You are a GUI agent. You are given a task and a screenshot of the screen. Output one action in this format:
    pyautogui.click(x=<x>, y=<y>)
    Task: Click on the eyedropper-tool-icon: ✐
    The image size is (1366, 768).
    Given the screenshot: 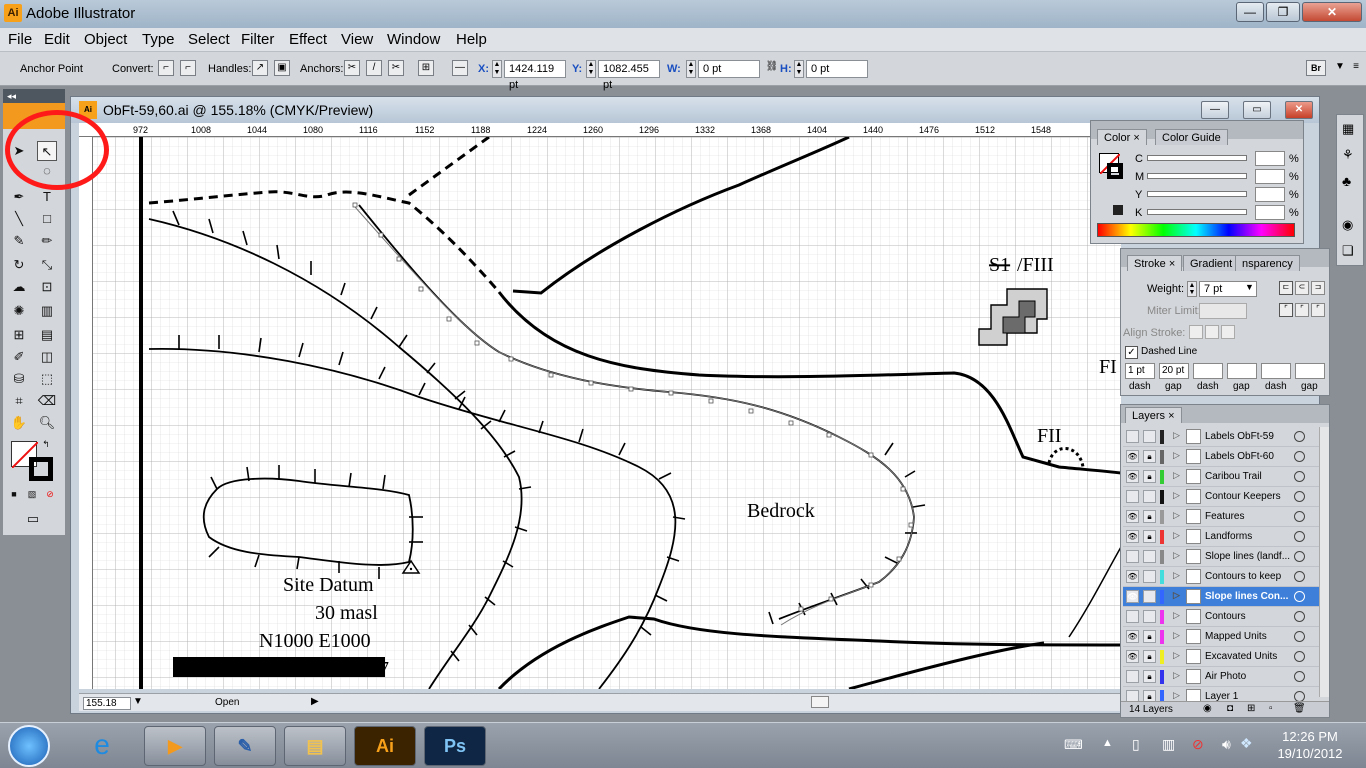 What is the action you would take?
    pyautogui.click(x=19, y=357)
    